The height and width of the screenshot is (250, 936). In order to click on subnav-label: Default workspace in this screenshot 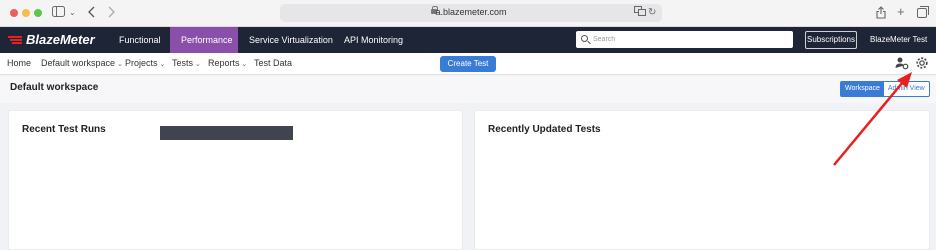, I will do `click(78, 63)`.